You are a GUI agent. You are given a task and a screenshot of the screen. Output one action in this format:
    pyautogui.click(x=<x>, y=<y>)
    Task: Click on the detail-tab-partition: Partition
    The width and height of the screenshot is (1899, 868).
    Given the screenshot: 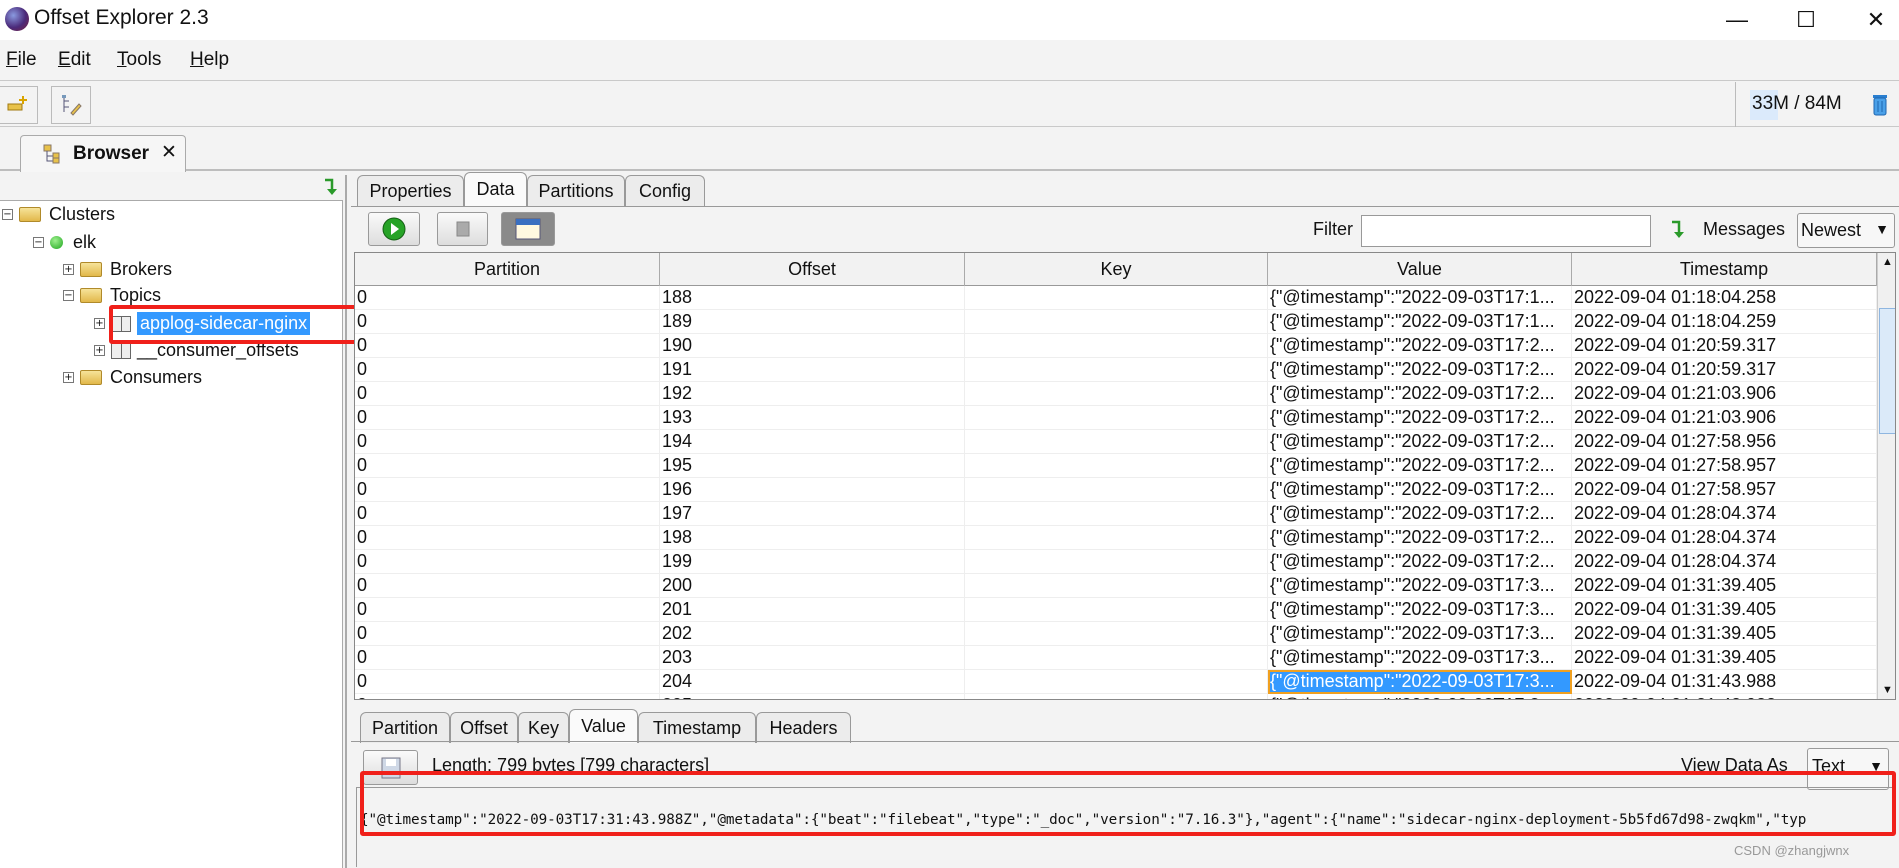 What is the action you would take?
    pyautogui.click(x=405, y=727)
    